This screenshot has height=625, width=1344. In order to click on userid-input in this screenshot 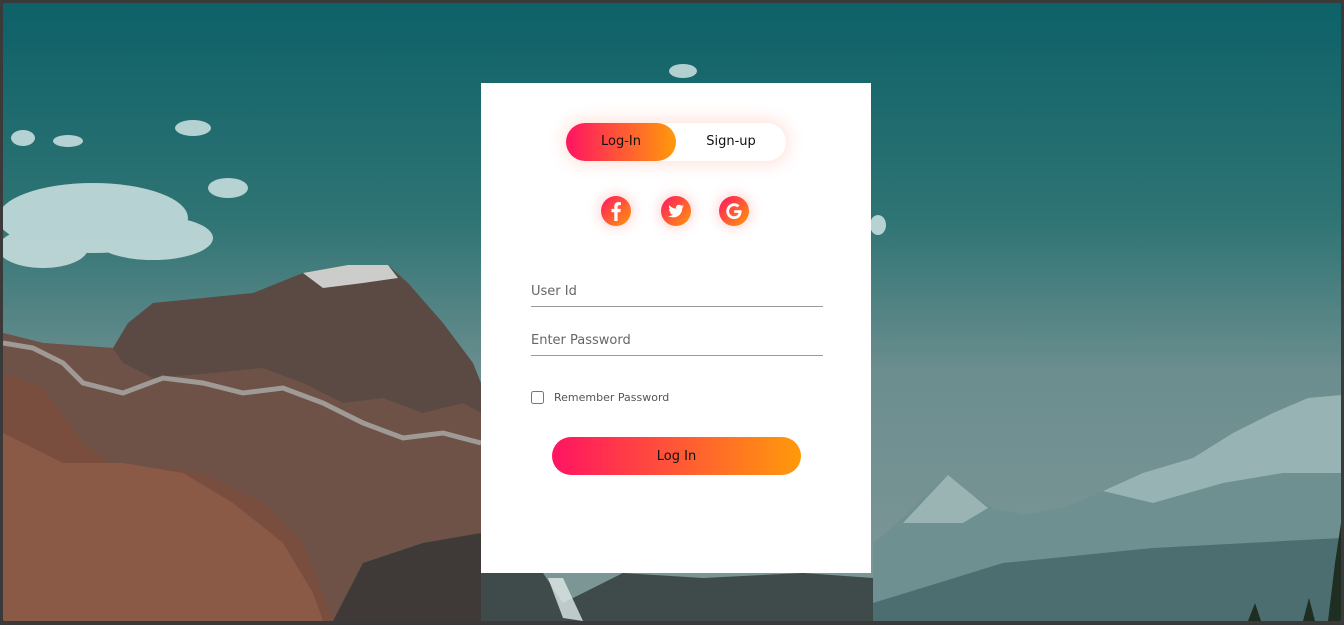, I will do `click(677, 292)`.